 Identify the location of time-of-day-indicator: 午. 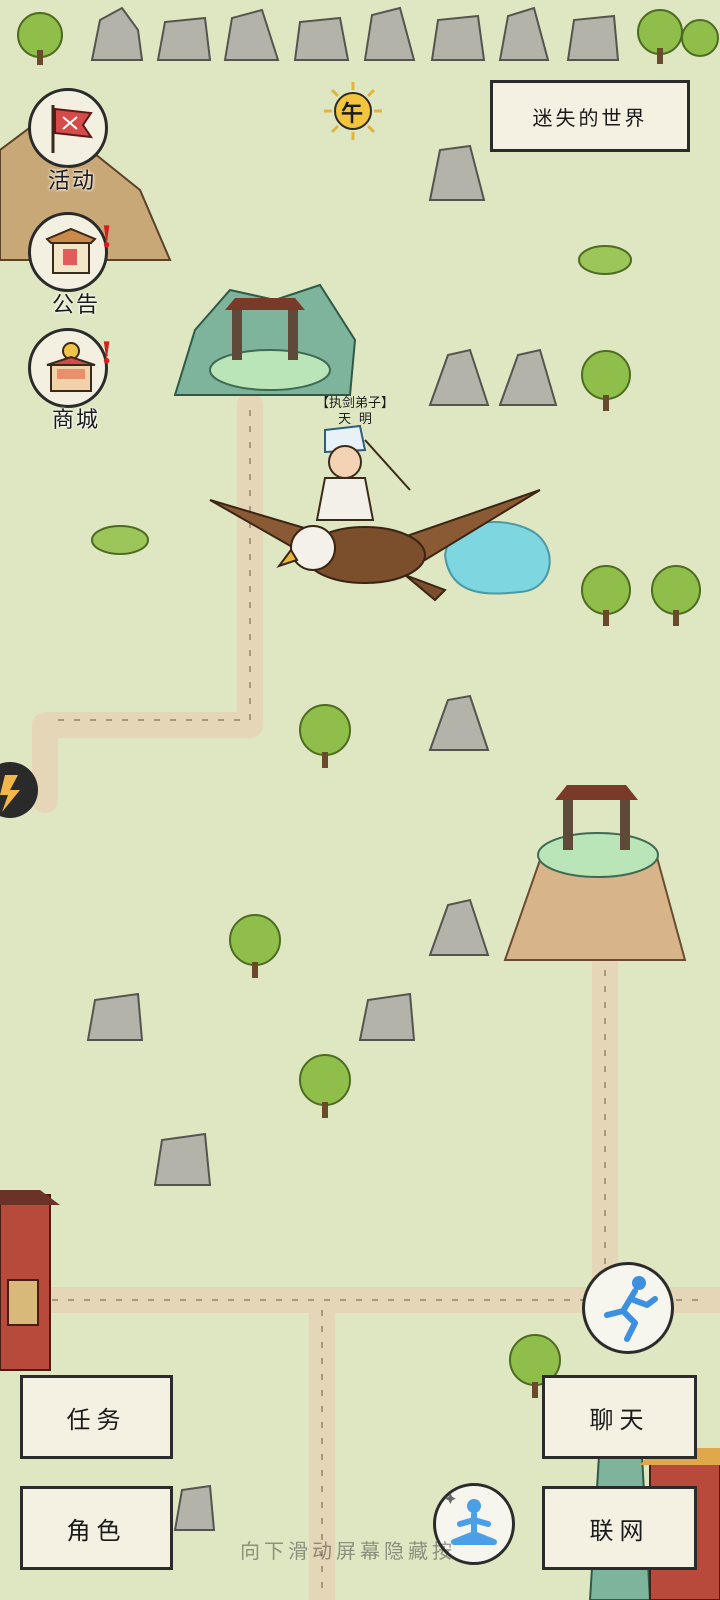
(353, 111).